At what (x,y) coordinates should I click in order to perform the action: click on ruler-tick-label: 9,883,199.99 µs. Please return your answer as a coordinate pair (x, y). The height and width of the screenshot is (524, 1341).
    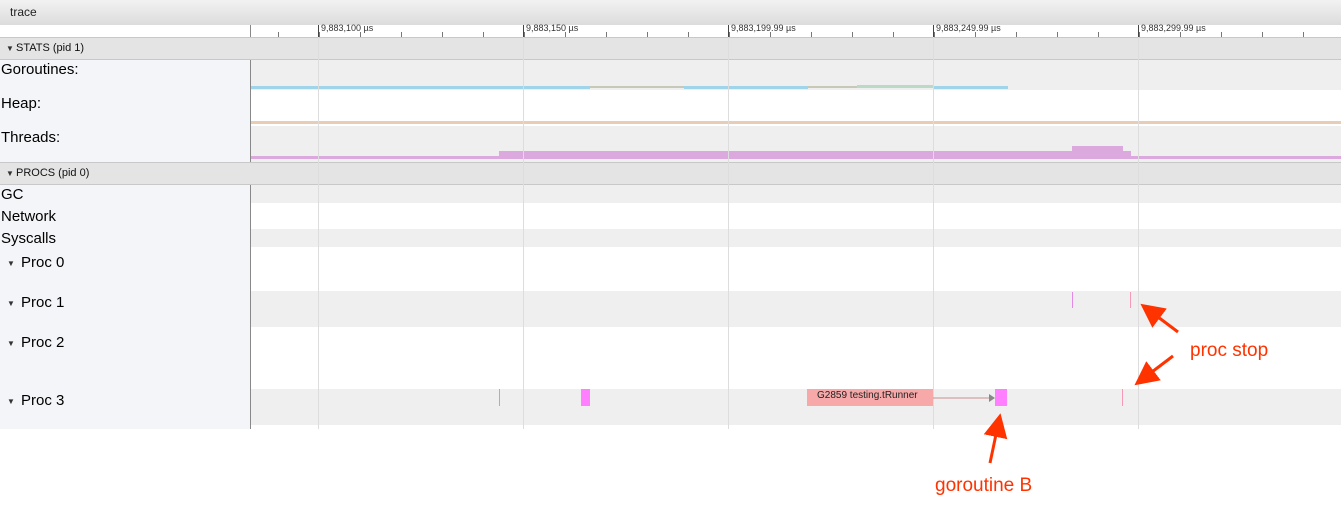
    Looking at the image, I should click on (763, 28).